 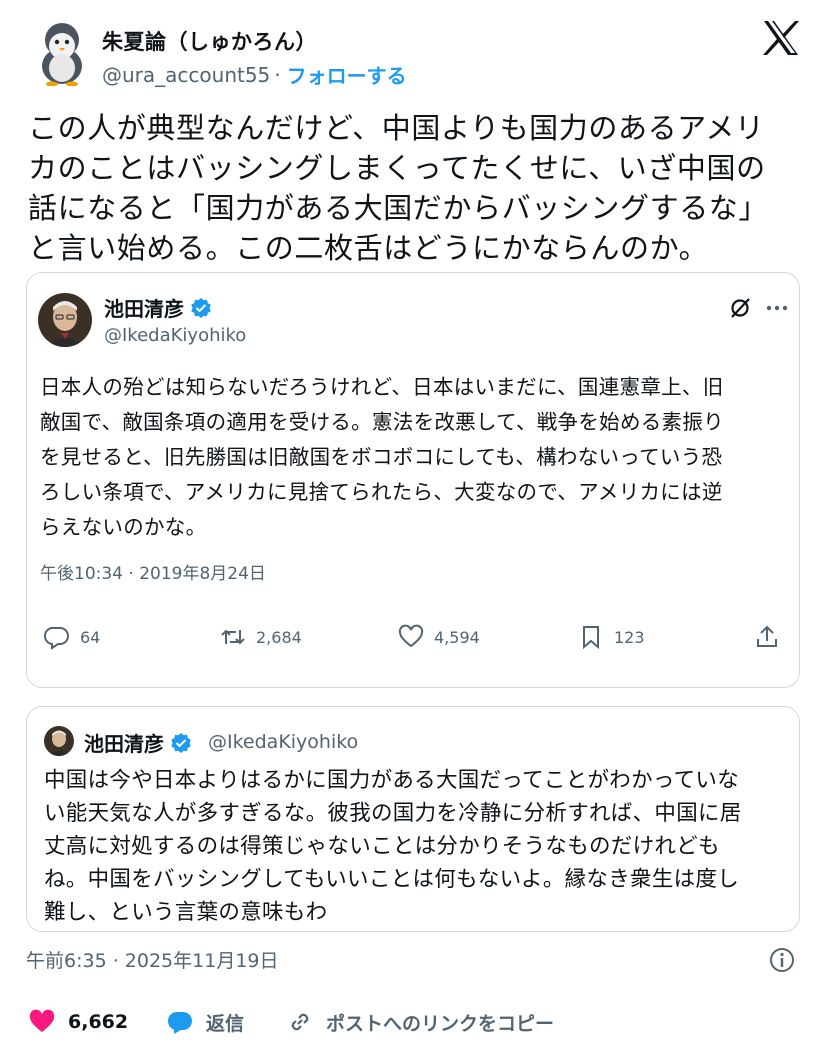 I want to click on embedded-author-name: 池田清彦, so click(x=144, y=307).